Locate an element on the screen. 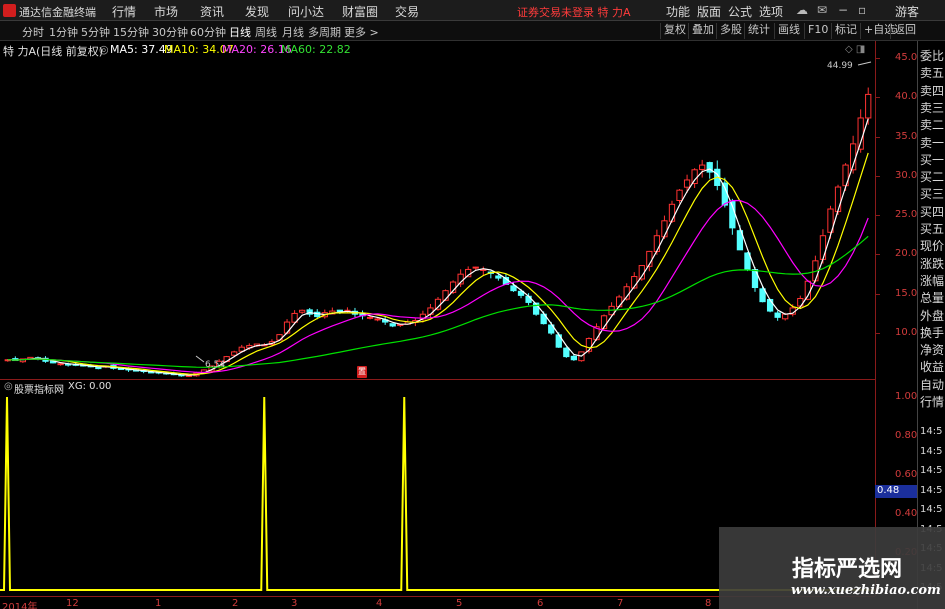 The width and height of the screenshot is (945, 609). app-title: 通达信金融终端 is located at coordinates (57, 12).